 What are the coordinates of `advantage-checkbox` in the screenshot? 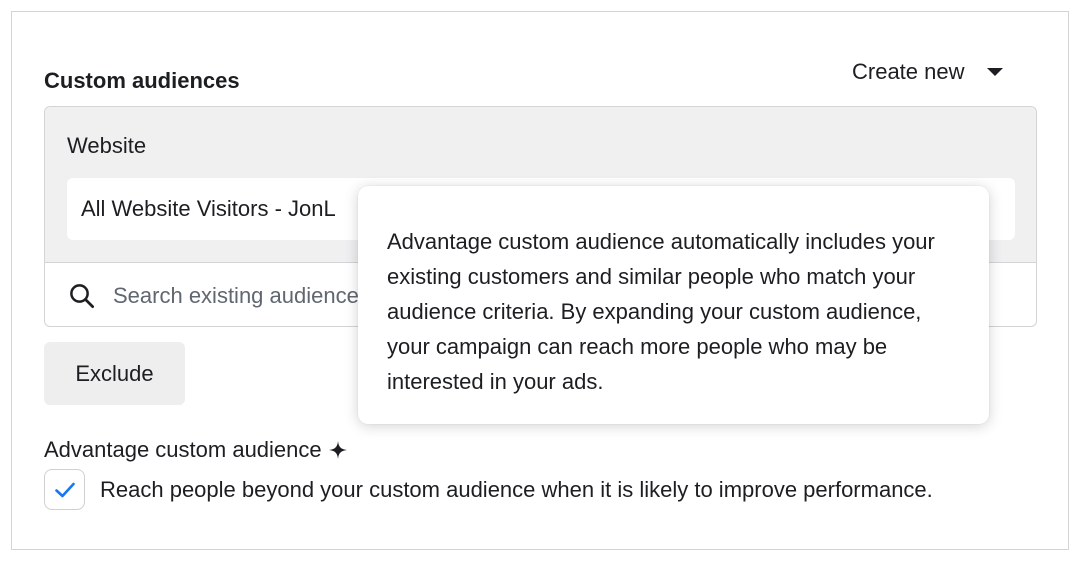 It's located at (64, 489).